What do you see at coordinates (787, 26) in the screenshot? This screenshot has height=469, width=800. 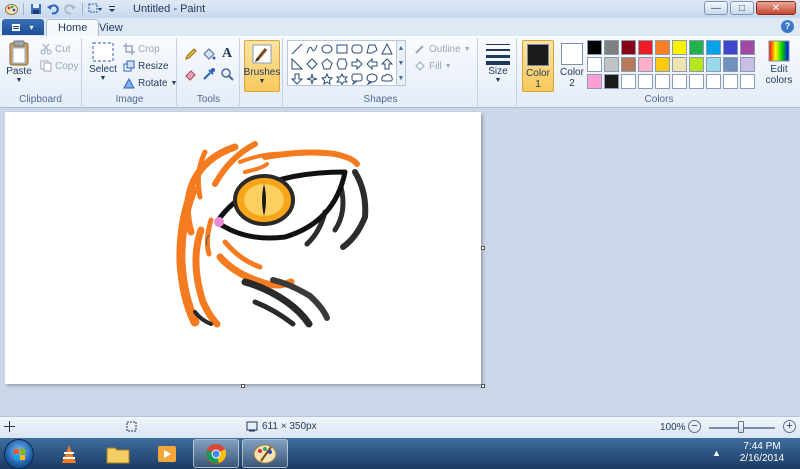 I see `help-icon: ?` at bounding box center [787, 26].